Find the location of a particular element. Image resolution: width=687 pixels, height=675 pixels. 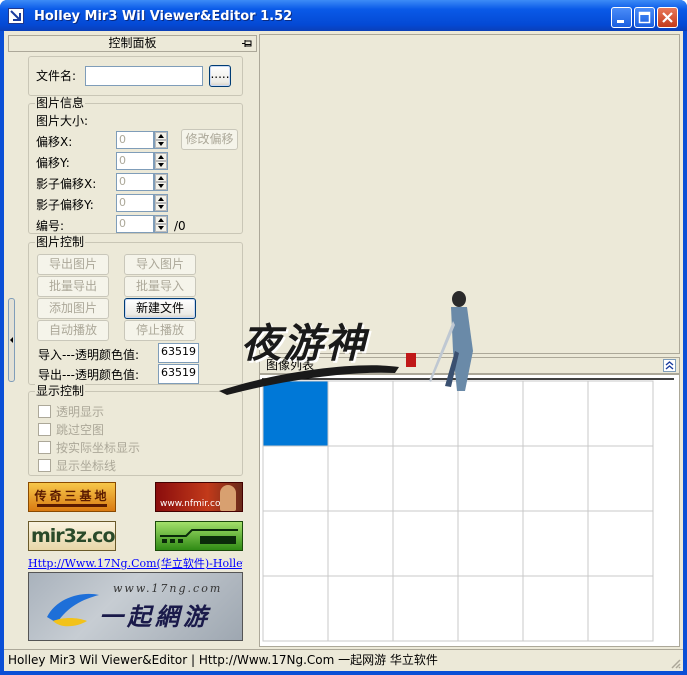

control-panel-title: 控制面板 is located at coordinates (132, 43).